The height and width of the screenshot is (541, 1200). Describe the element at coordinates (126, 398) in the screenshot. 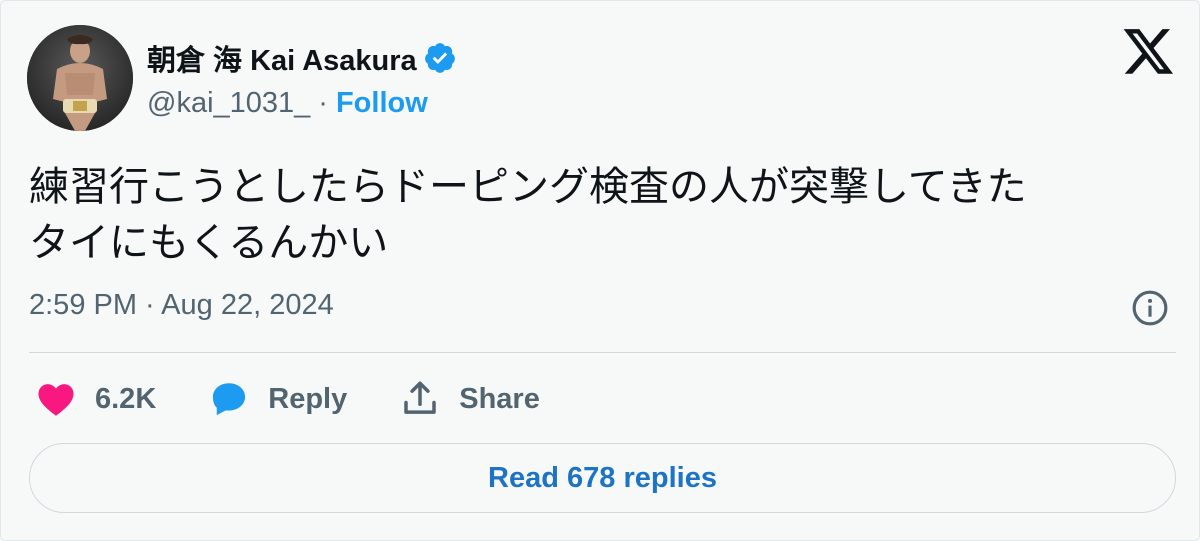

I see `like-count: 6.2K` at that location.